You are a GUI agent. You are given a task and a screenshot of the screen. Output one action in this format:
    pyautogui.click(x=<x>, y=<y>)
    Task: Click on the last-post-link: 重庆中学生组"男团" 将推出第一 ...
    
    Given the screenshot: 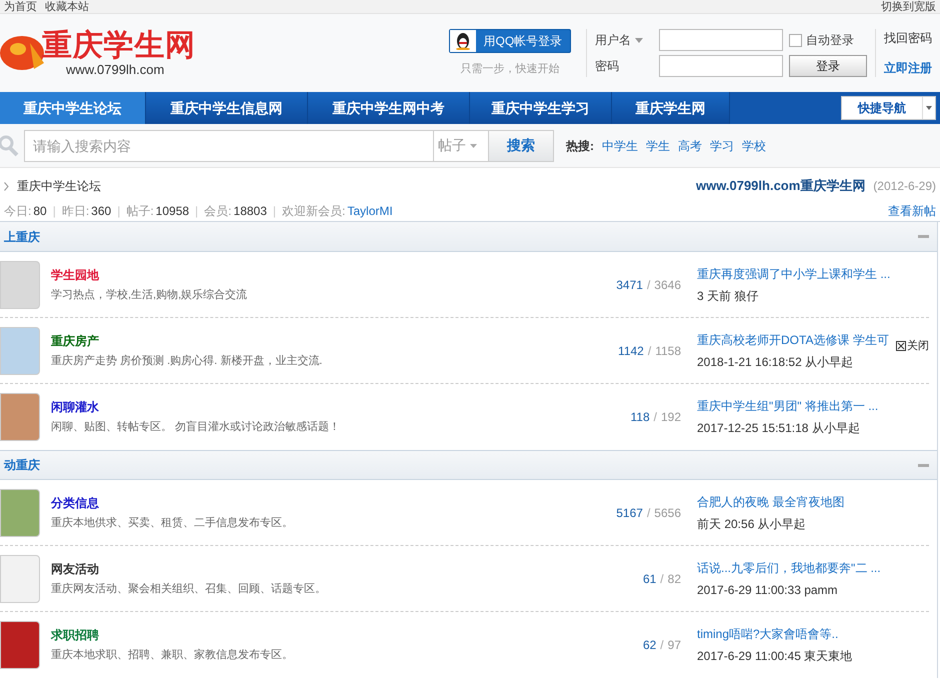 What is the action you would take?
    pyautogui.click(x=787, y=406)
    